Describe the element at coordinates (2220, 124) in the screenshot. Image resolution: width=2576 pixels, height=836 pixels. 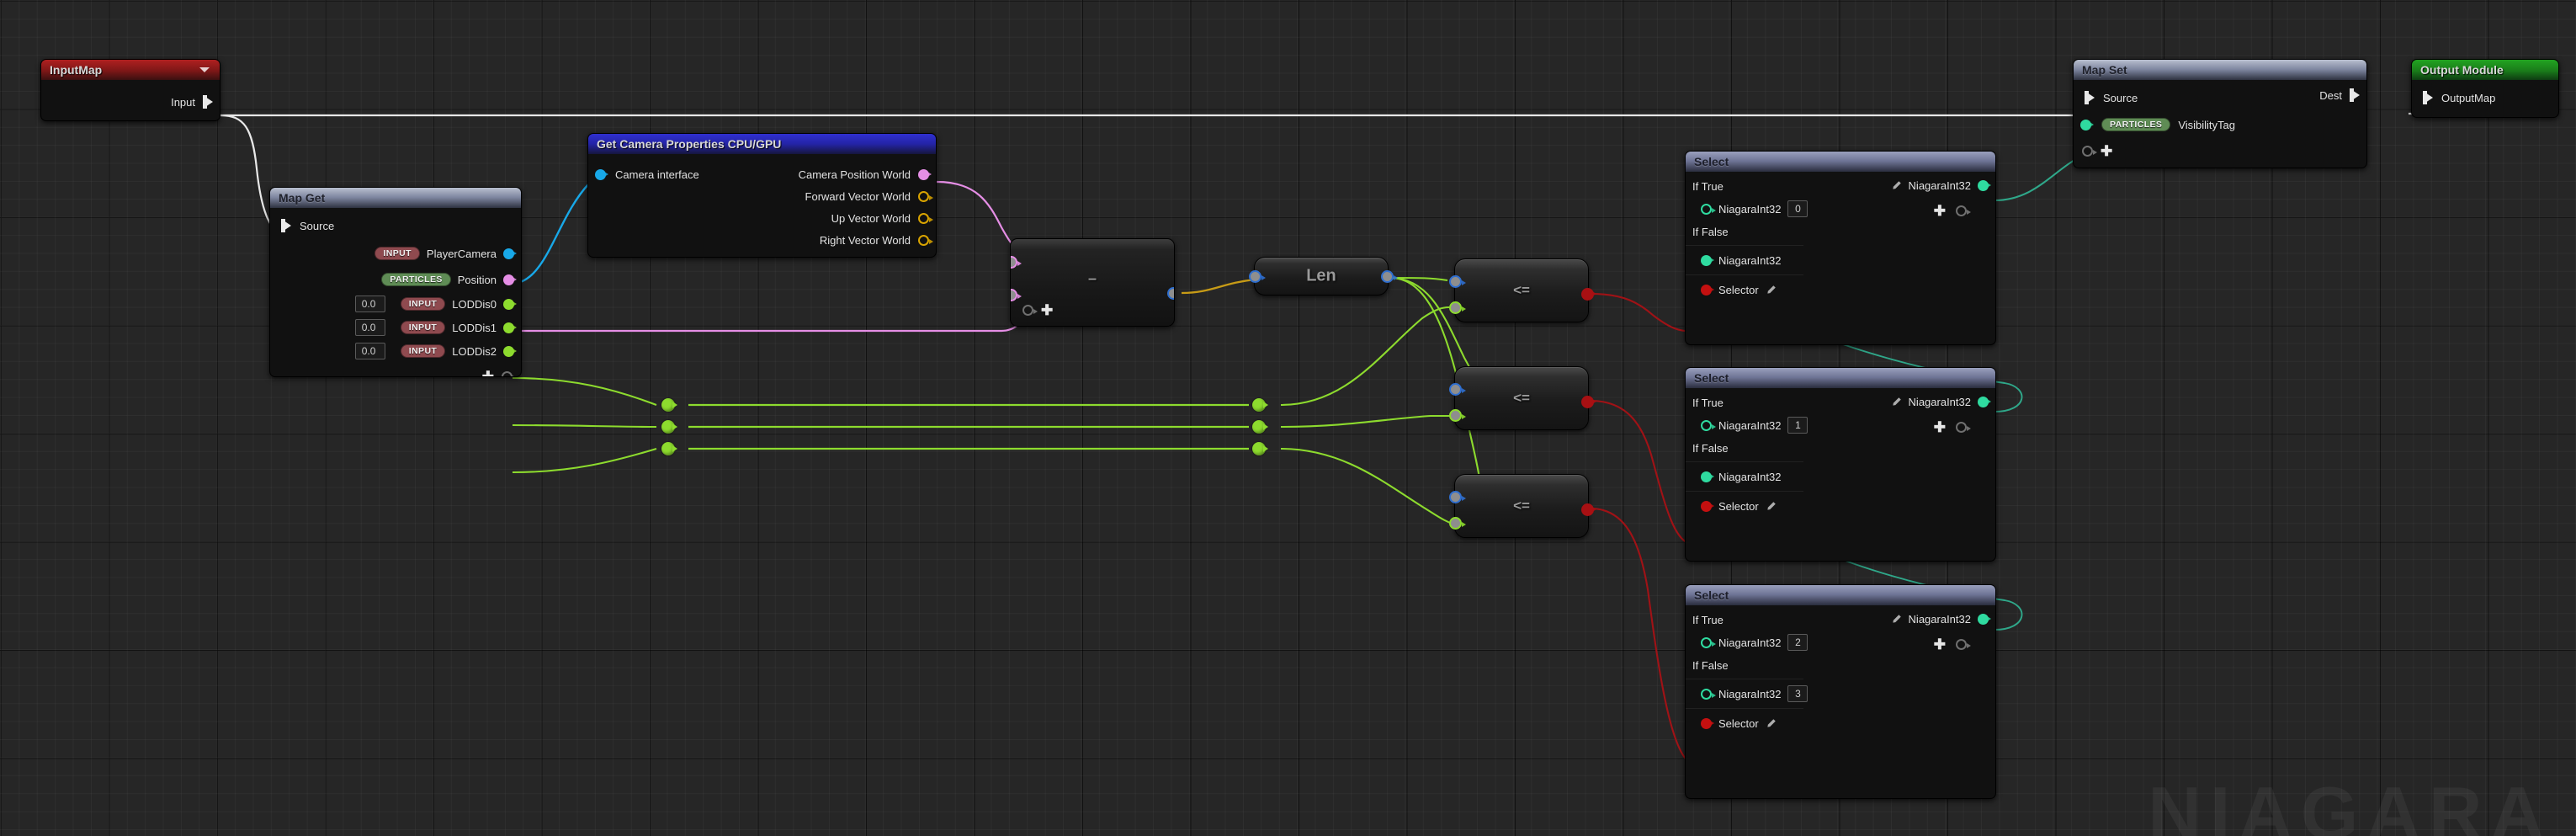
I see `map-set-entry-visibility-tag: PARTICLES VisibilityTag` at that location.